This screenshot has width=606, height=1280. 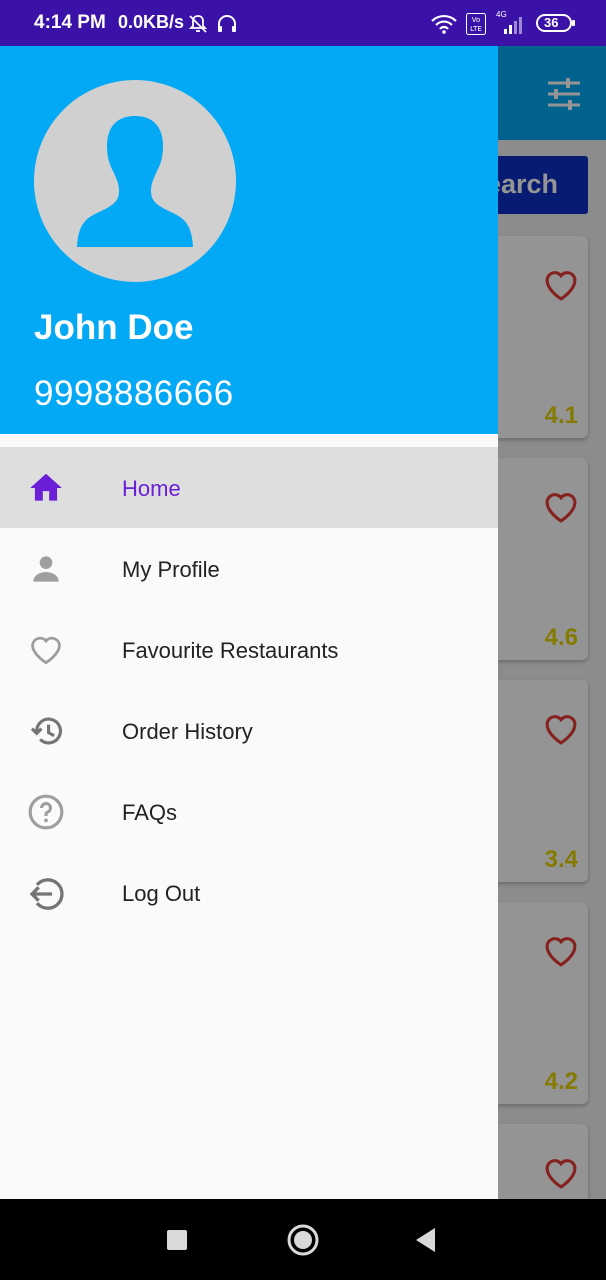 What do you see at coordinates (46, 893) in the screenshot?
I see `logout-icon` at bounding box center [46, 893].